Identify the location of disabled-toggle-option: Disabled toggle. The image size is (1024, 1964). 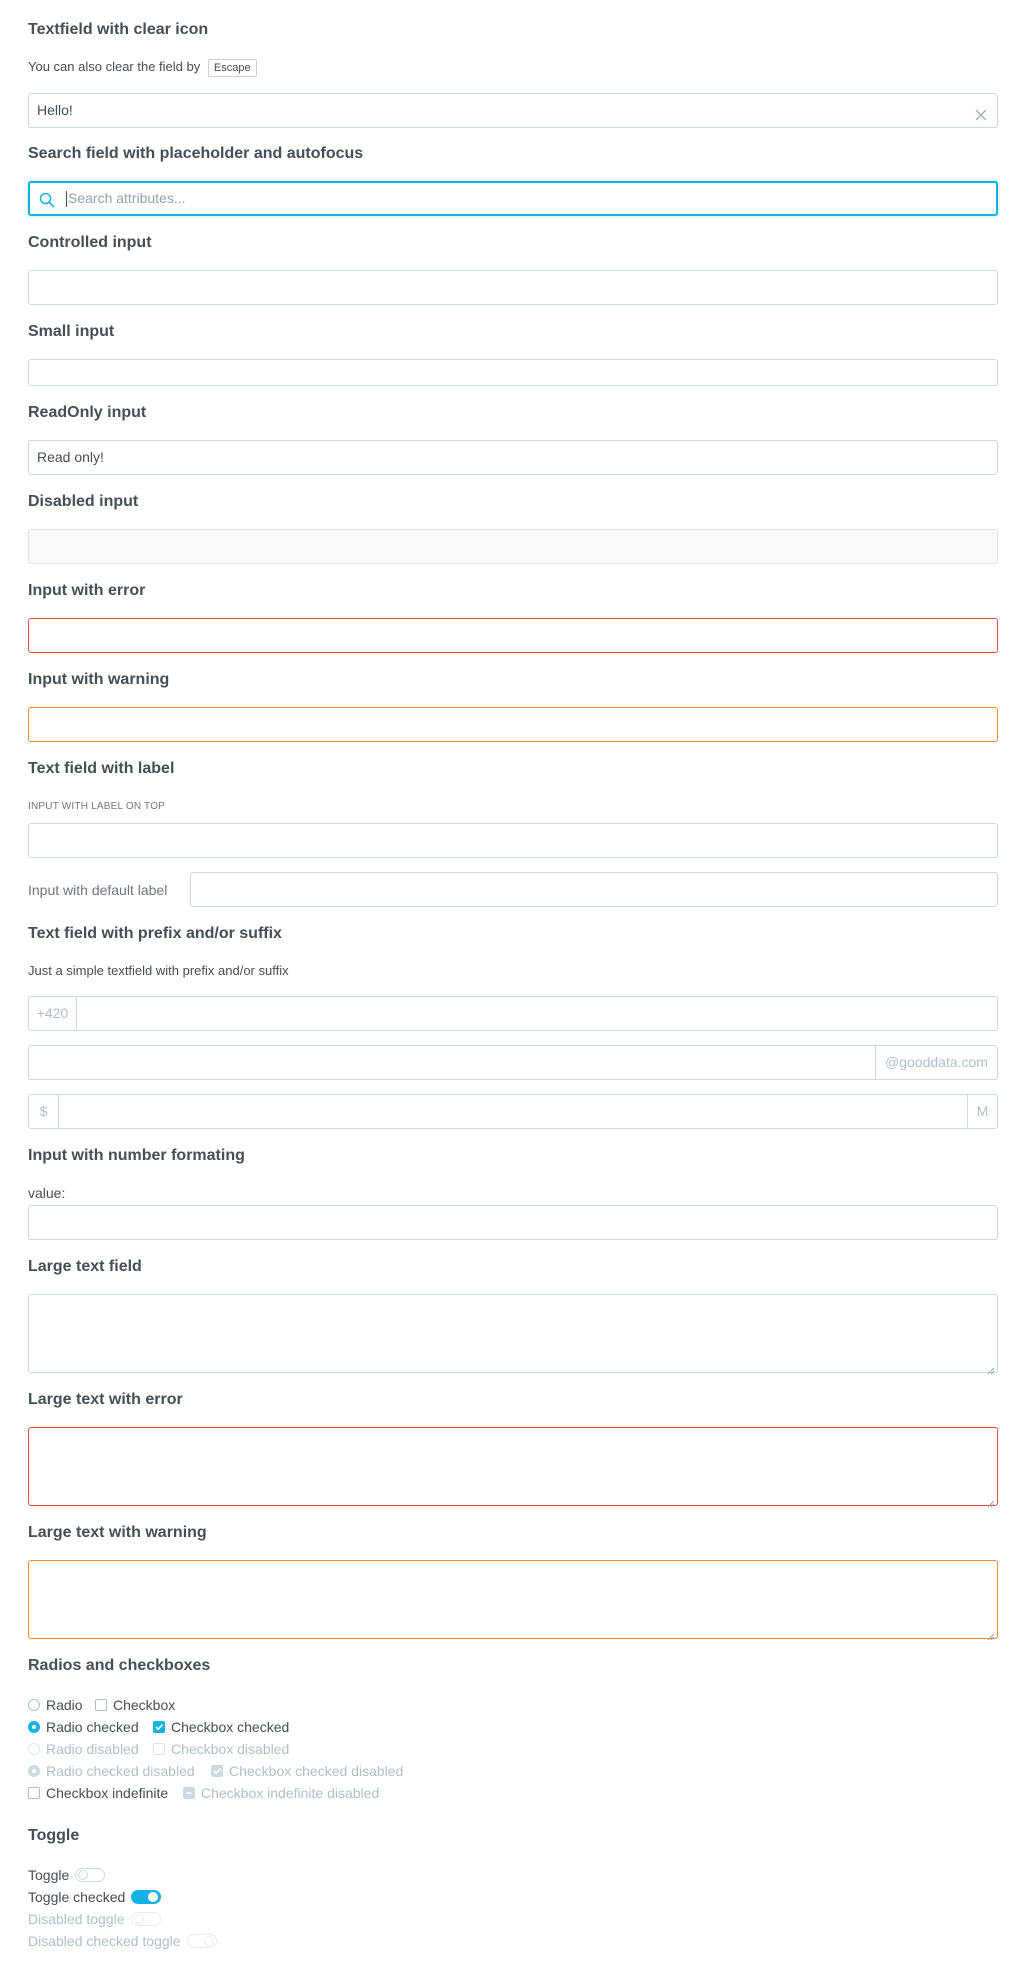
(94, 1919).